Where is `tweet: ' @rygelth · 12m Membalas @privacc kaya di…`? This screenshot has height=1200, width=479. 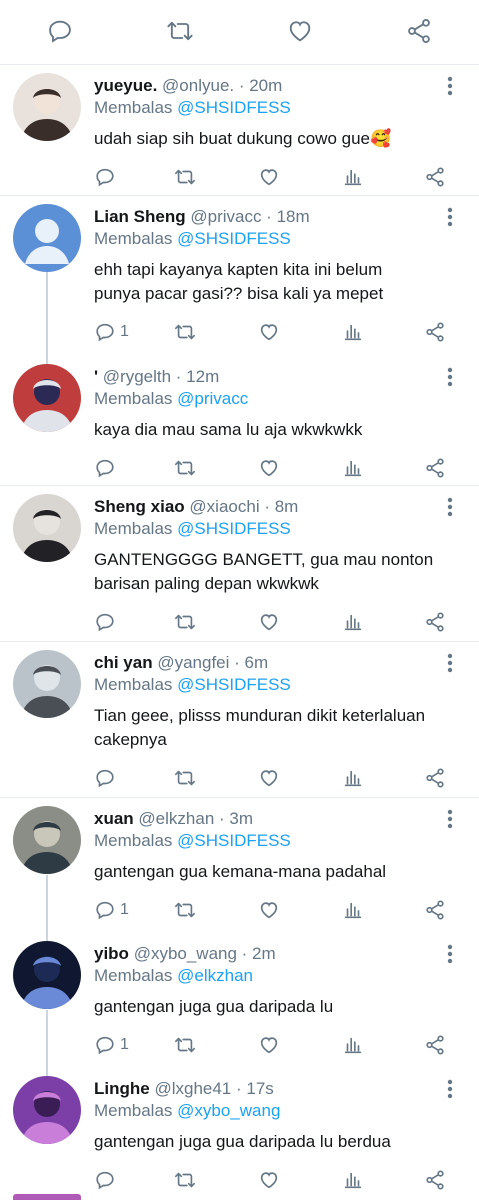
tweet: ' @rygelth · 12m Membalas @privacc kaya di… is located at coordinates (239, 421).